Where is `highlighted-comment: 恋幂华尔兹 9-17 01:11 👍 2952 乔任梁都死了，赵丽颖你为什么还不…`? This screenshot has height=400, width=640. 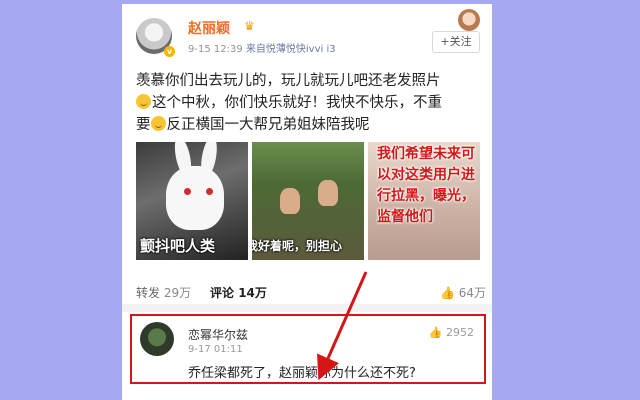 highlighted-comment: 恋幂华尔兹 9-17 01:11 👍 2952 乔任梁都死了，赵丽颖你为什么还不… is located at coordinates (308, 349).